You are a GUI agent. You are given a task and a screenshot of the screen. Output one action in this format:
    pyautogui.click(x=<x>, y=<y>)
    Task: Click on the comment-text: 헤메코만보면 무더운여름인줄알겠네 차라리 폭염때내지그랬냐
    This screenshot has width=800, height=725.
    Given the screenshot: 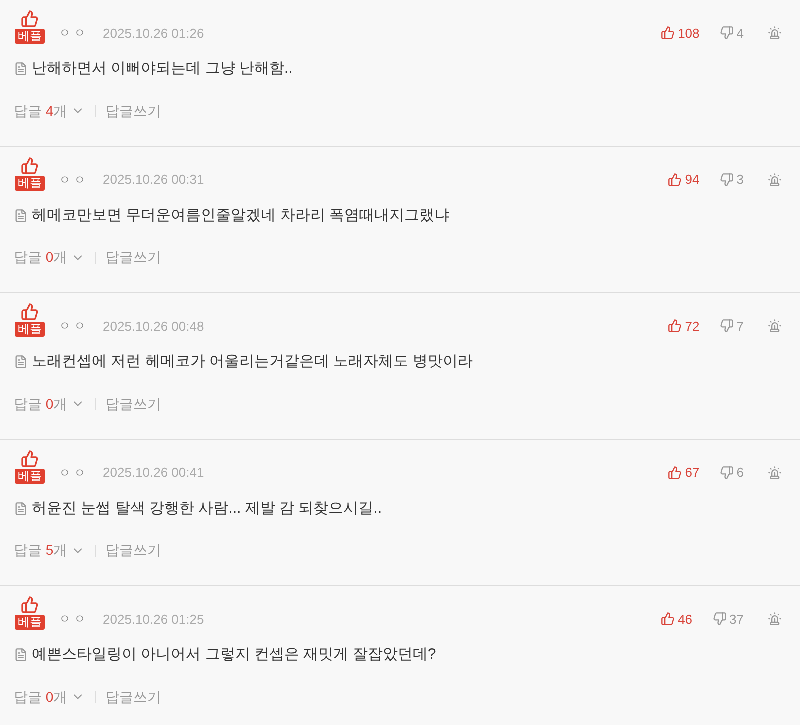 What is the action you would take?
    pyautogui.click(x=241, y=216)
    